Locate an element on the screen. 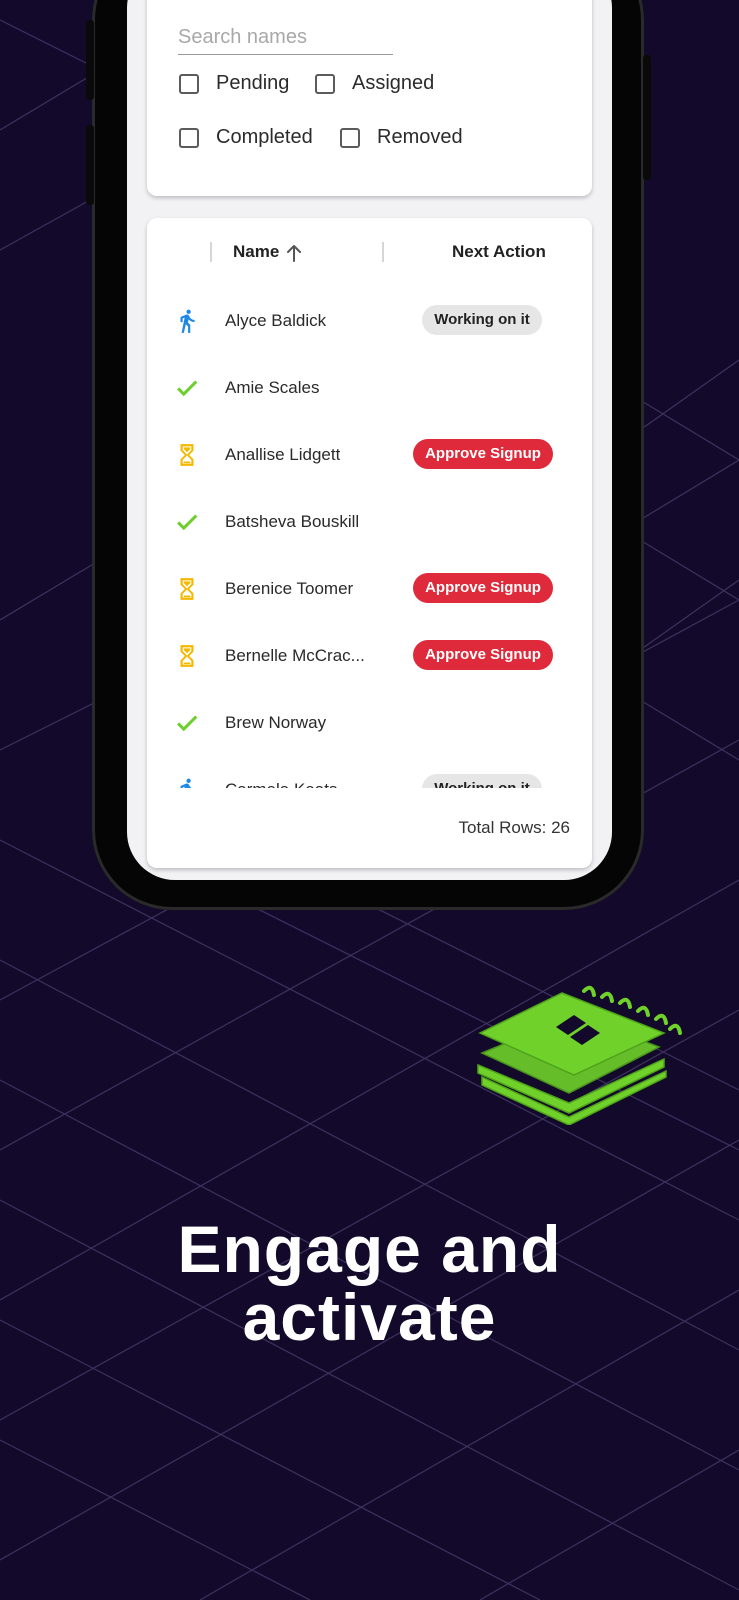 The image size is (739, 1600). row-name: Alyce Baldick is located at coordinates (276, 320).